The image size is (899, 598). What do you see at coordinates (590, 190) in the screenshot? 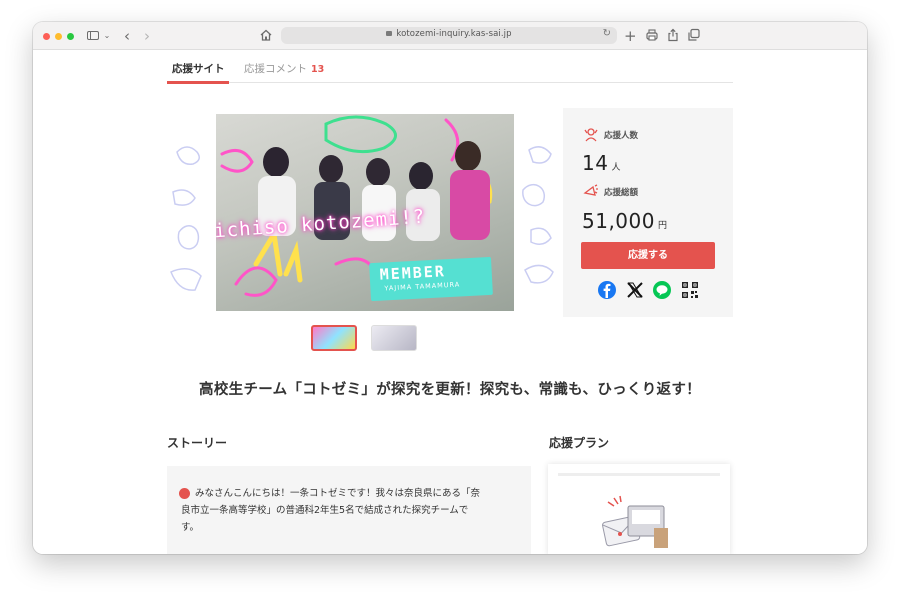
I see `megaphone-icon` at bounding box center [590, 190].